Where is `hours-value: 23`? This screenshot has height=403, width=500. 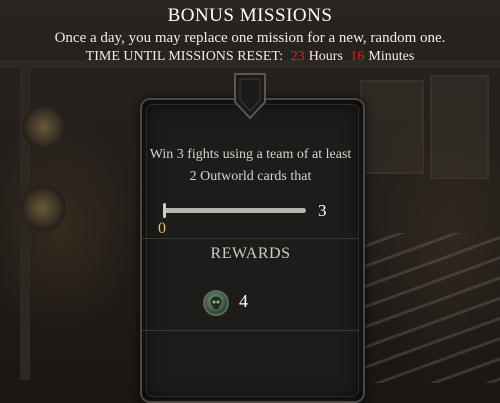 hours-value: 23 is located at coordinates (297, 56).